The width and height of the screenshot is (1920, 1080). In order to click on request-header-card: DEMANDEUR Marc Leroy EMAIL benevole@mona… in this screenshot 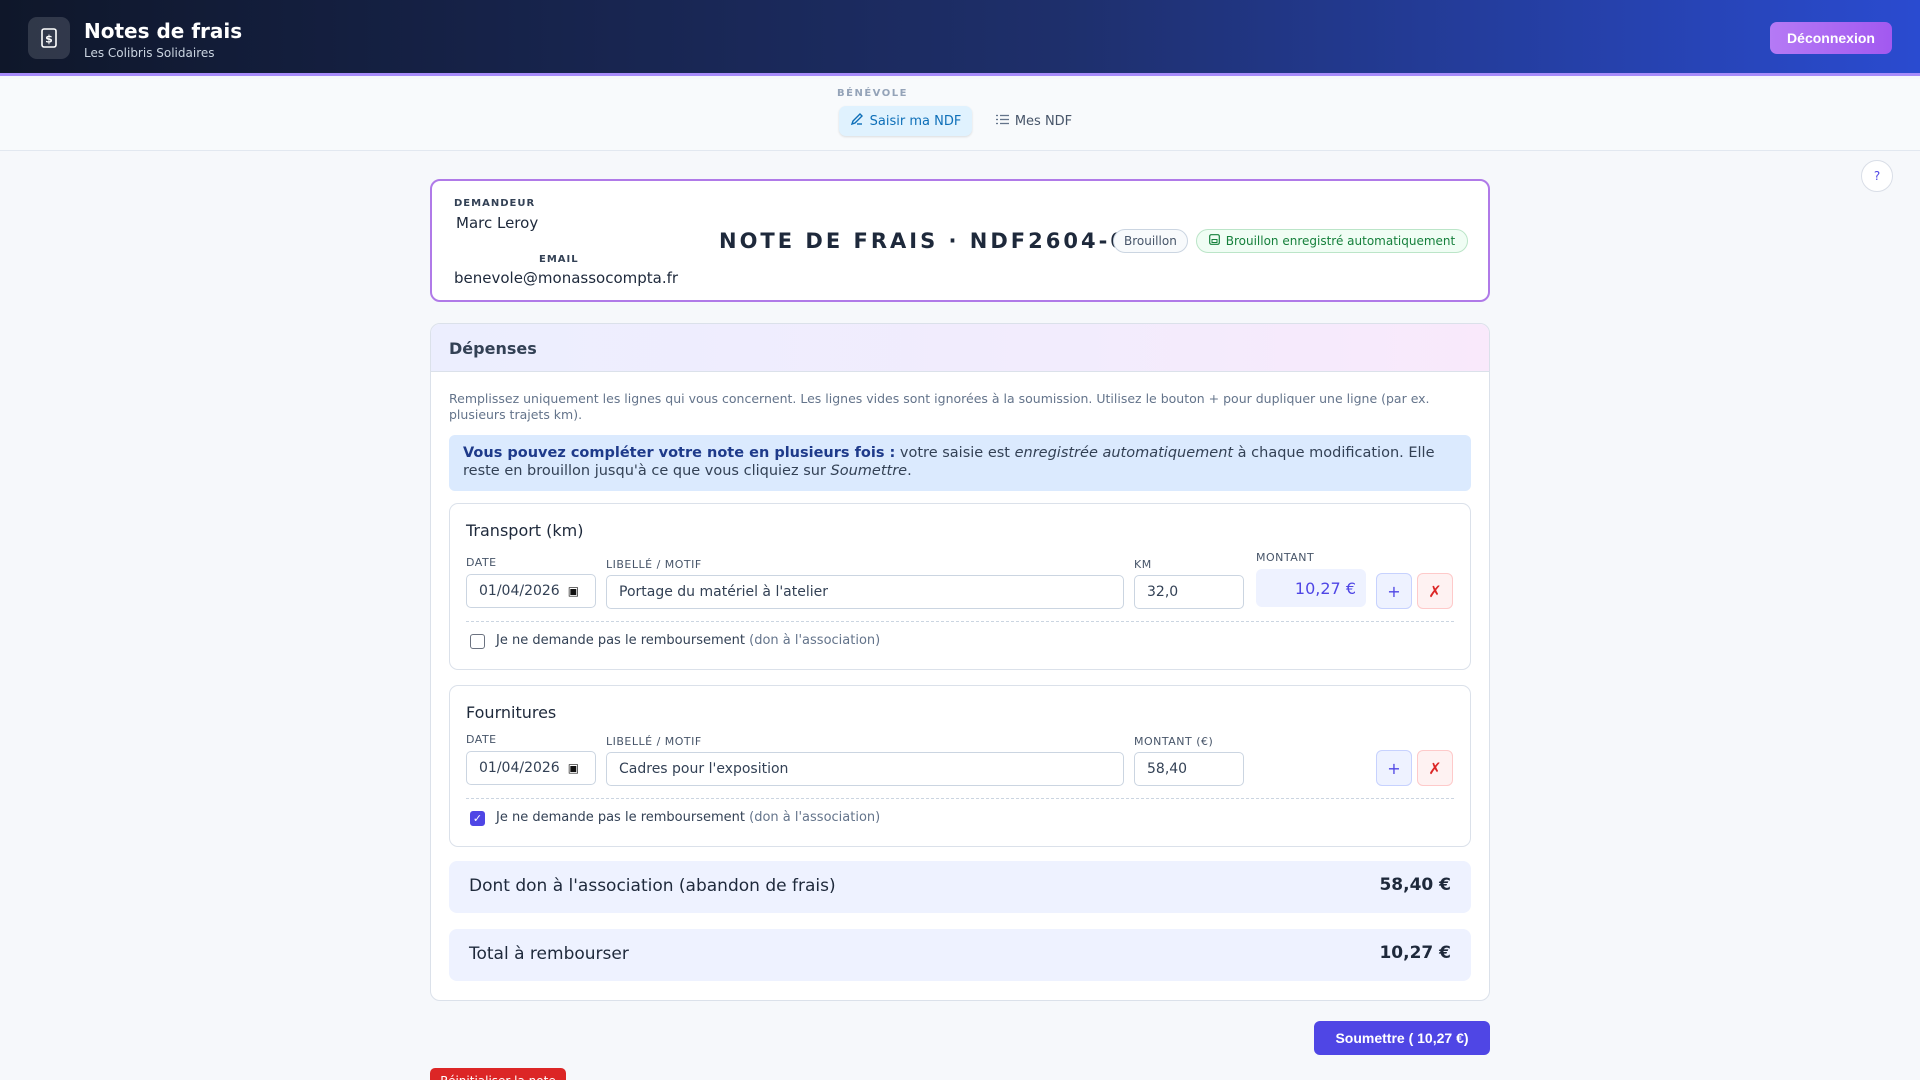, I will do `click(960, 240)`.